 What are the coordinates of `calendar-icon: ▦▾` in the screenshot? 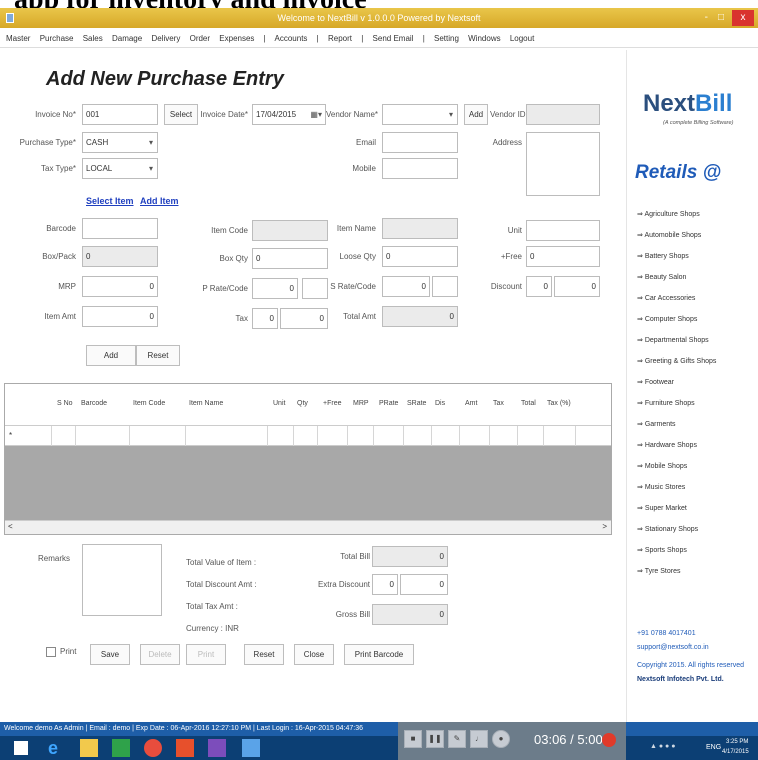 It's located at (316, 114).